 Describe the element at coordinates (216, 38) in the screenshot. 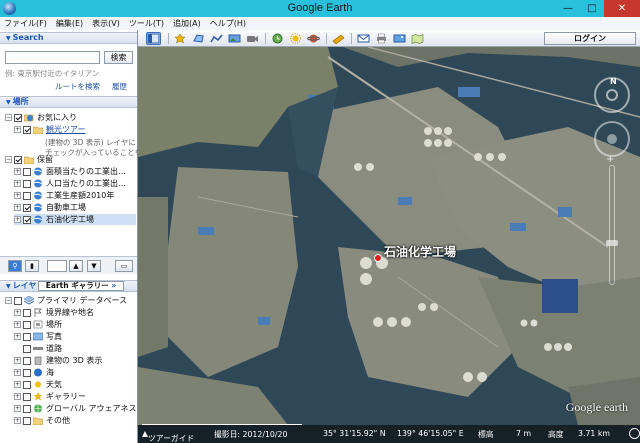

I see `path-icon` at that location.